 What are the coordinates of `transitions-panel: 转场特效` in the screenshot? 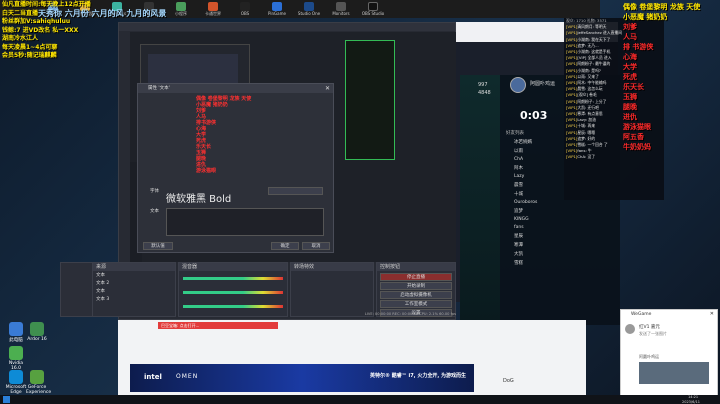 It's located at (332, 289).